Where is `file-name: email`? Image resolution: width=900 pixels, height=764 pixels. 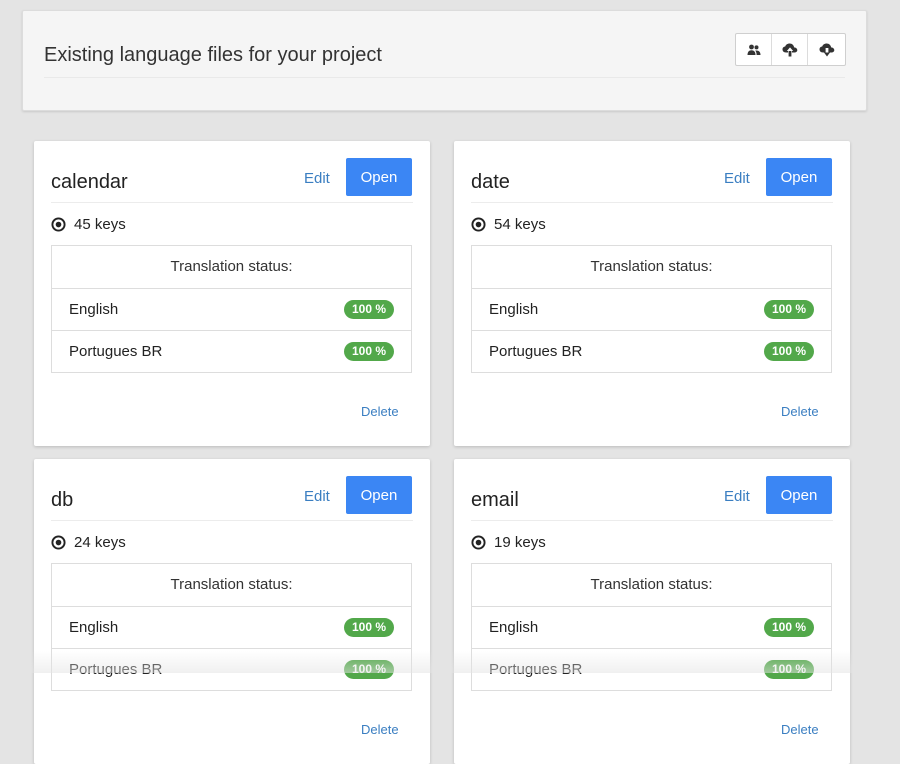
file-name: email is located at coordinates (495, 500).